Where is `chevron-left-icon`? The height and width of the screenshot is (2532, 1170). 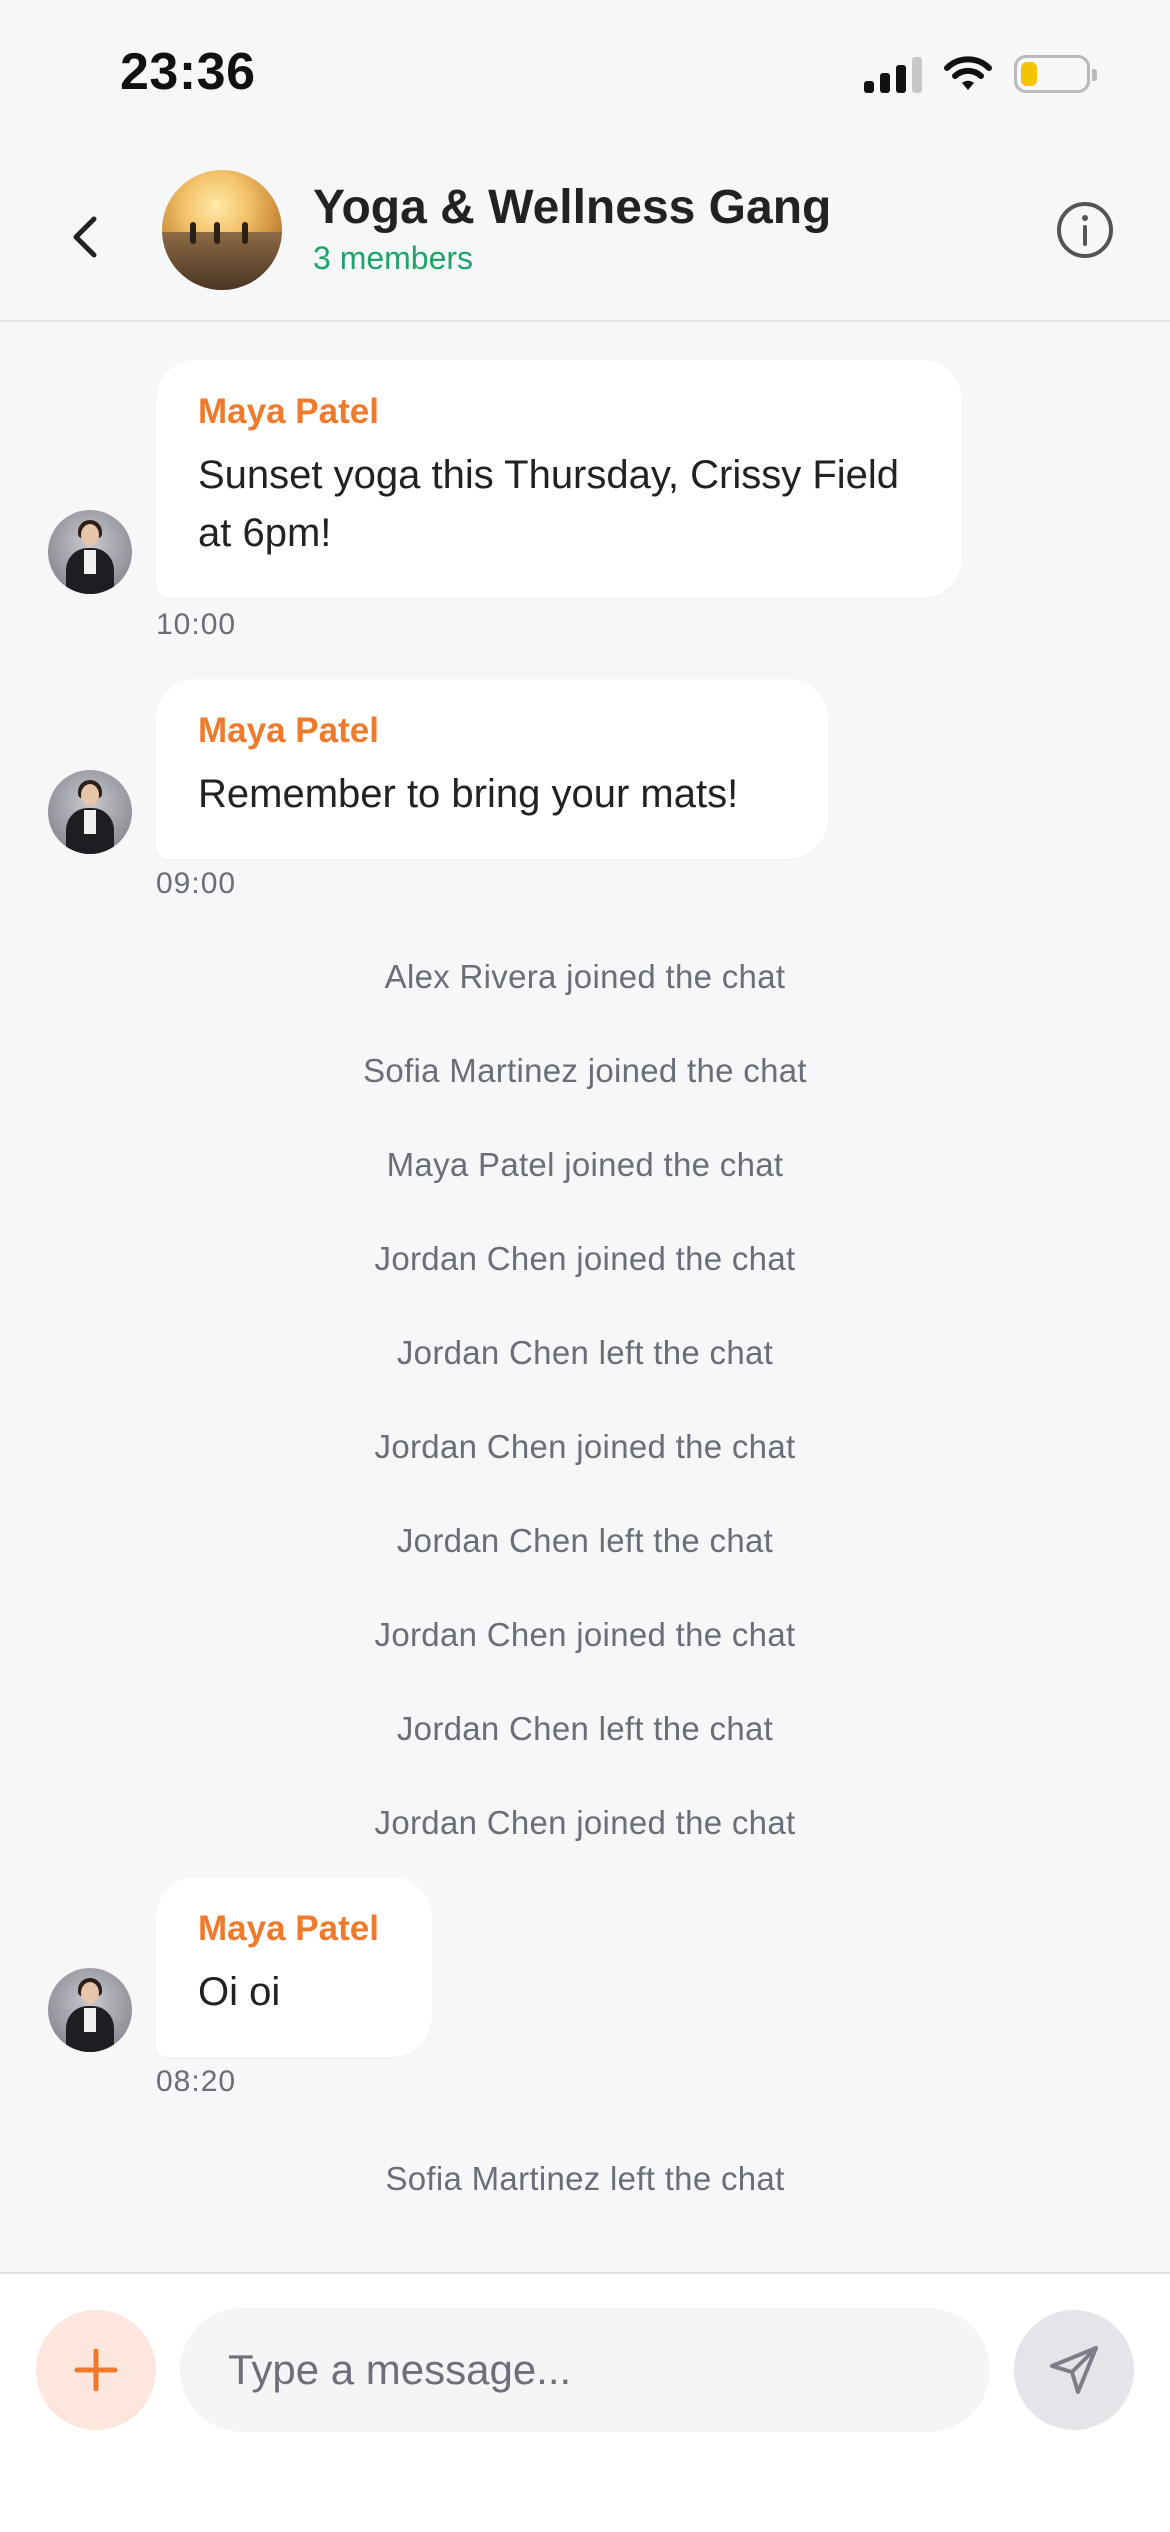 chevron-left-icon is located at coordinates (85, 237).